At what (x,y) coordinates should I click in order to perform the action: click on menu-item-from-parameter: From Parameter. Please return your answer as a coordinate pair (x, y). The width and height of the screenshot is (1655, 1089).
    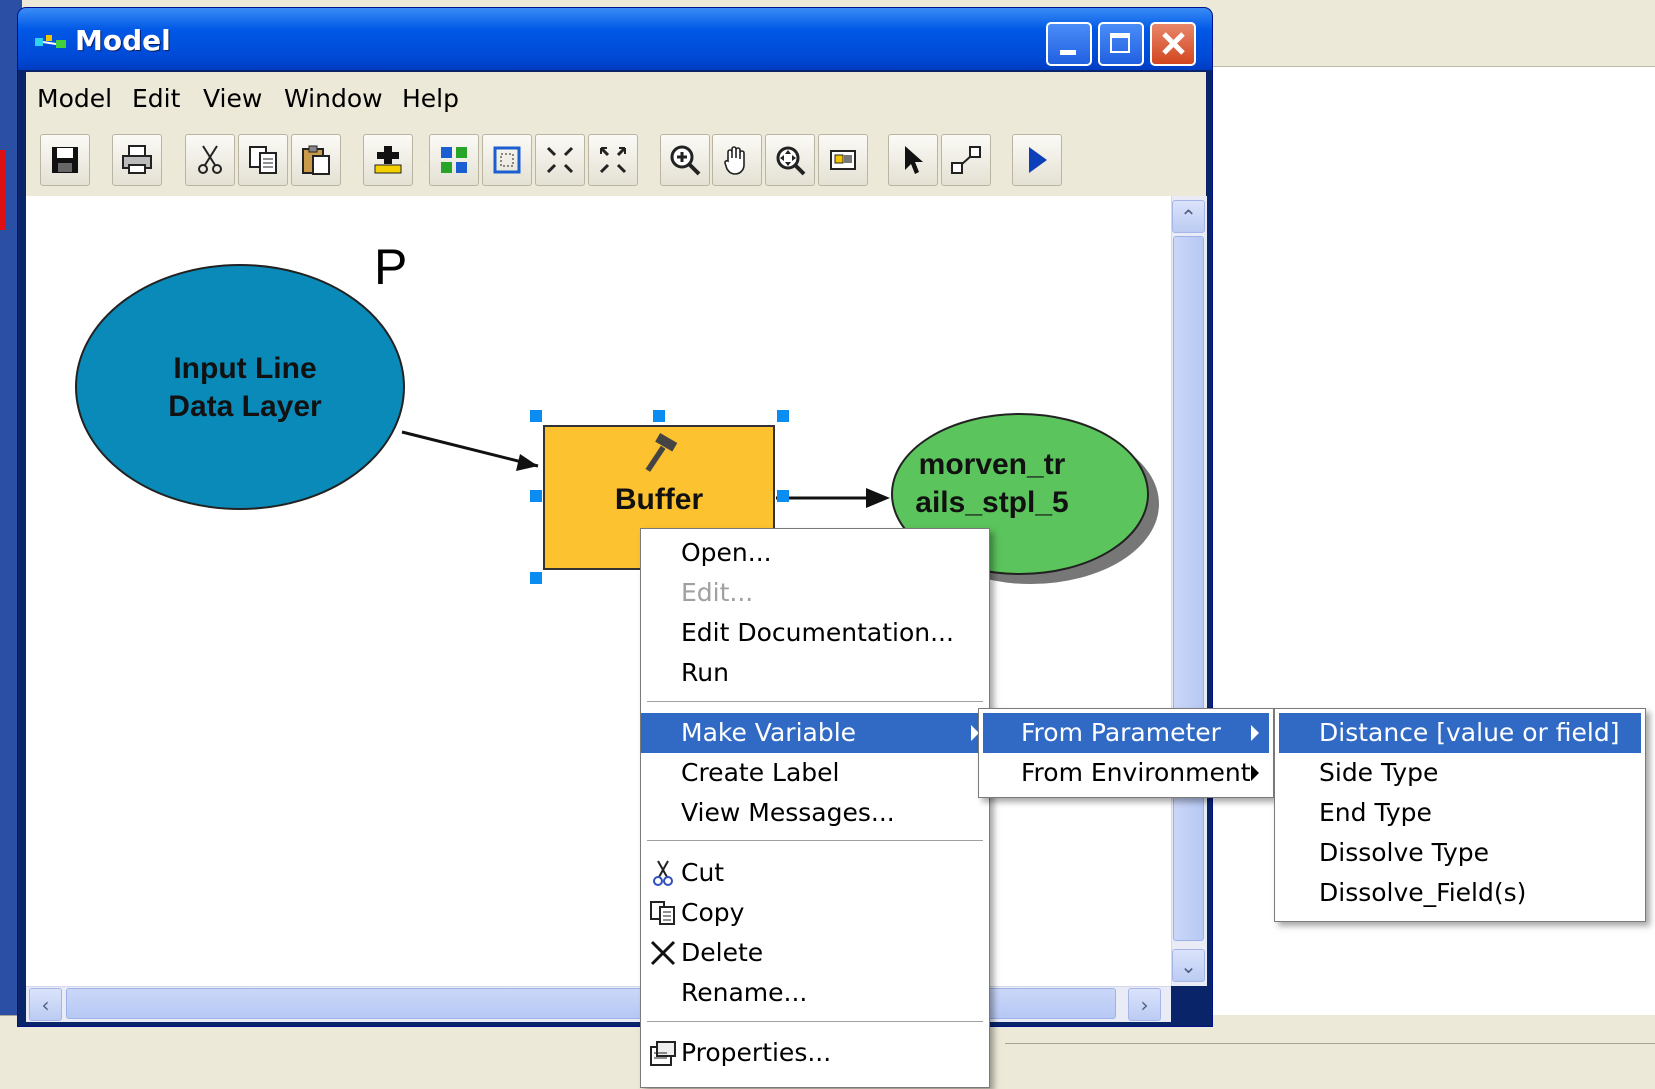
    Looking at the image, I should click on (1126, 733).